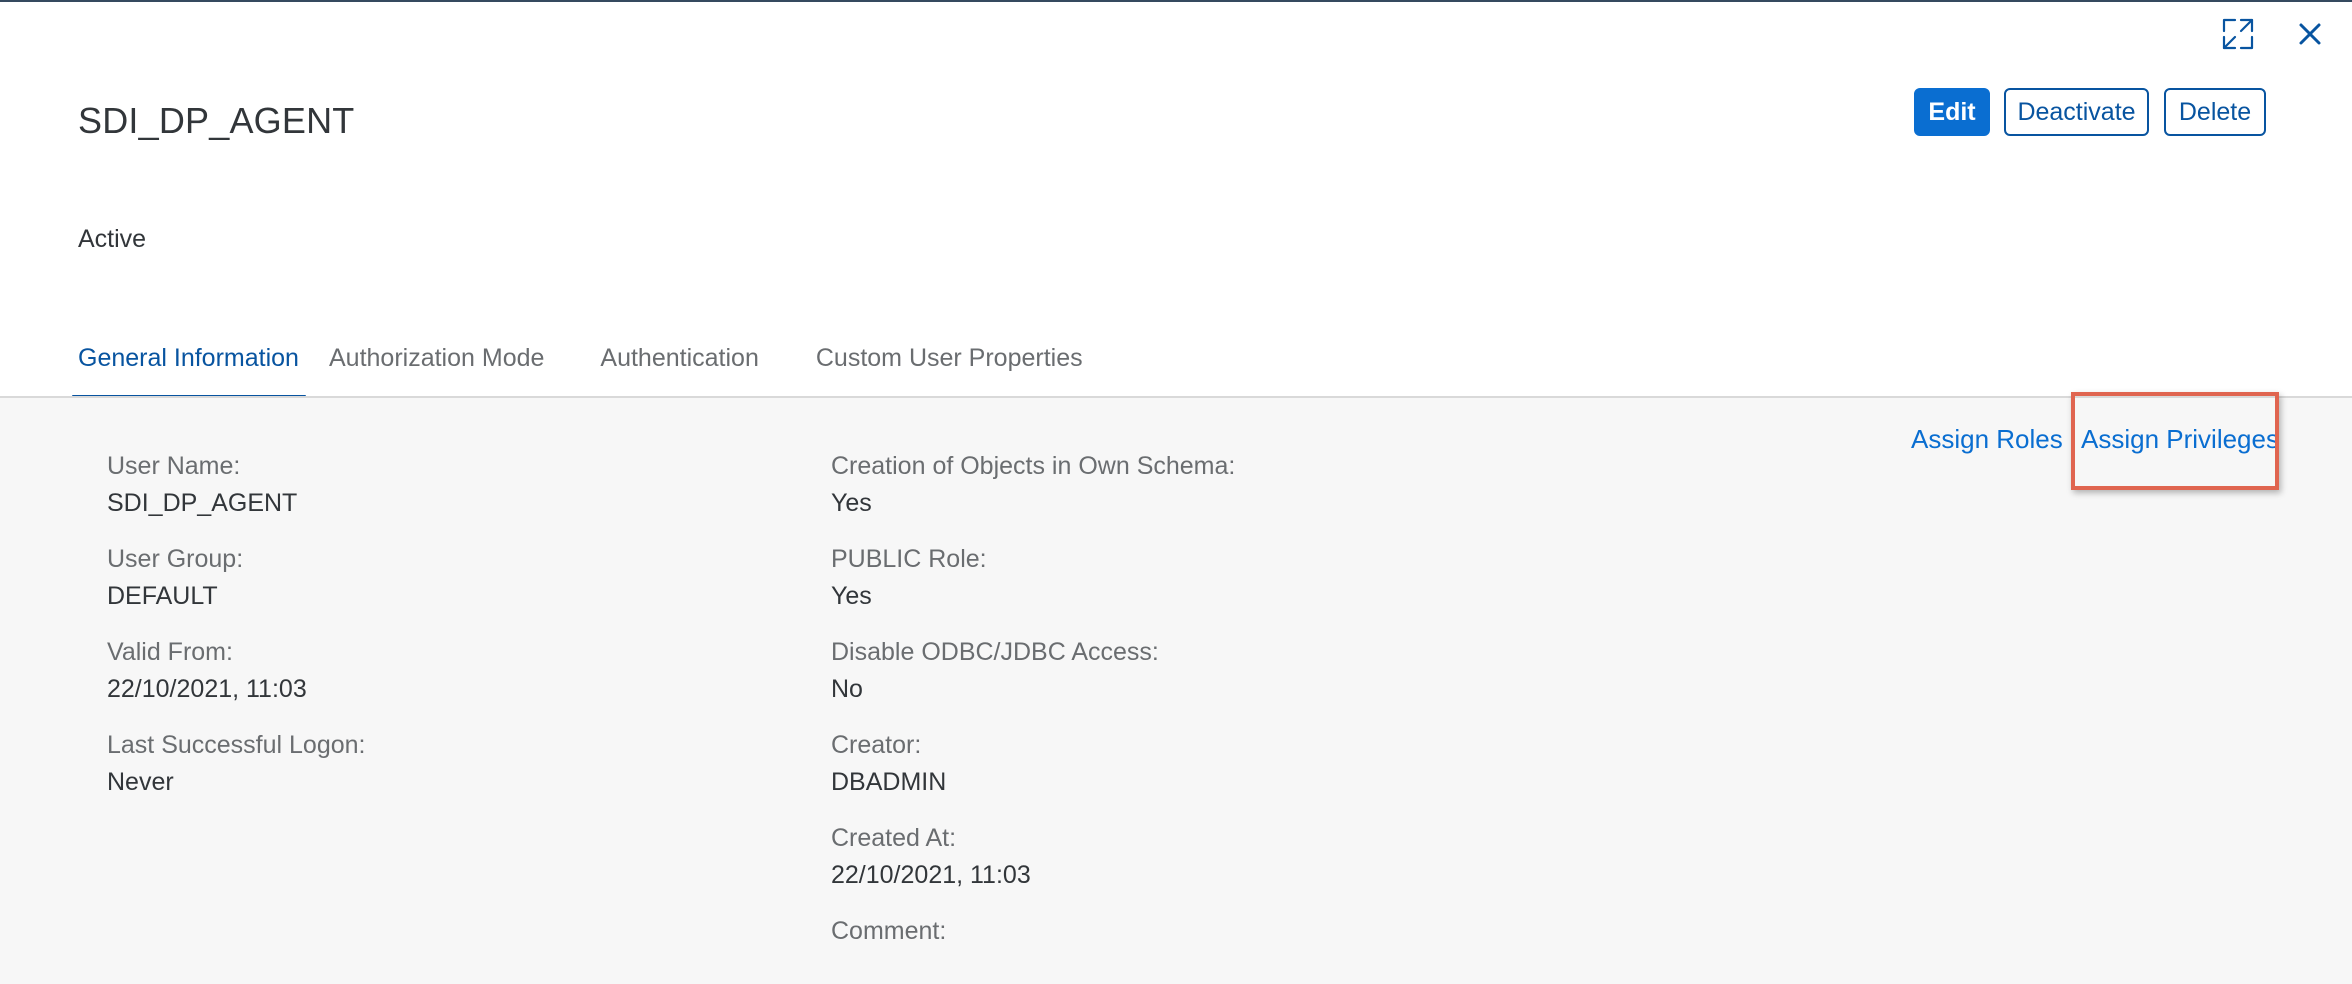 Image resolution: width=2352 pixels, height=984 pixels. Describe the element at coordinates (162, 596) in the screenshot. I see `field-value: DEFAULT` at that location.